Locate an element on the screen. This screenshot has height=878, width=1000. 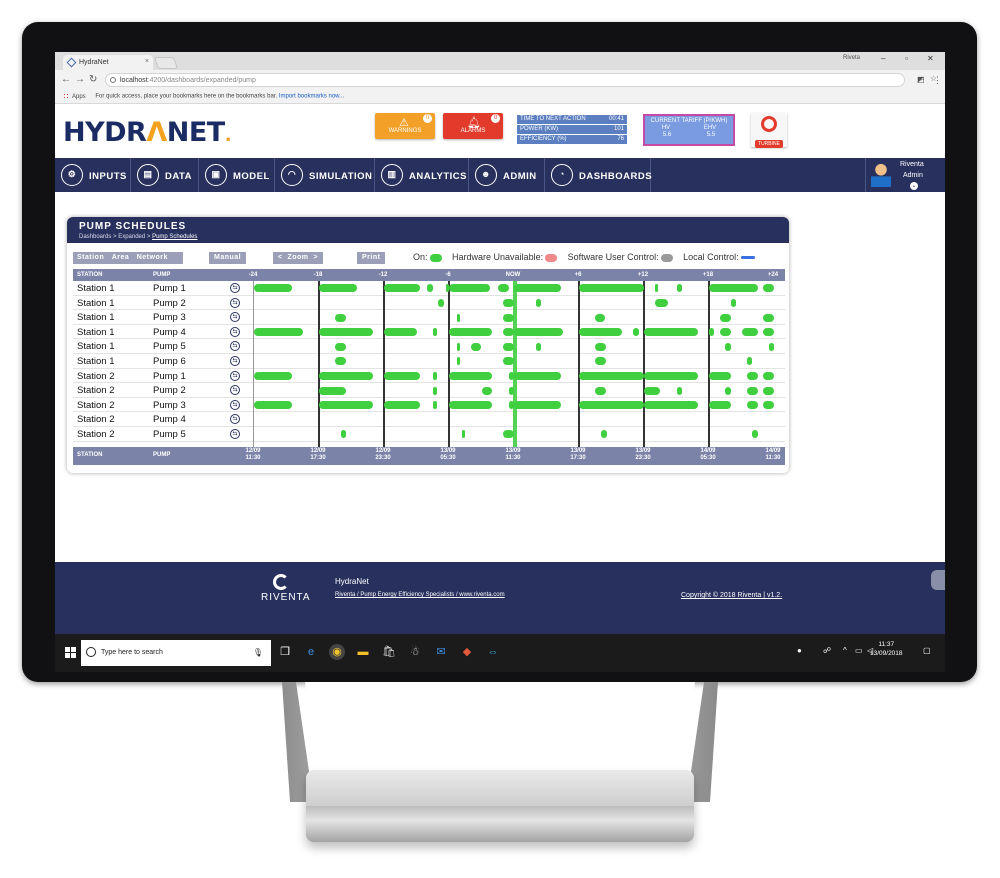
file-explorer-icon: ▬ is located at coordinates (363, 652).